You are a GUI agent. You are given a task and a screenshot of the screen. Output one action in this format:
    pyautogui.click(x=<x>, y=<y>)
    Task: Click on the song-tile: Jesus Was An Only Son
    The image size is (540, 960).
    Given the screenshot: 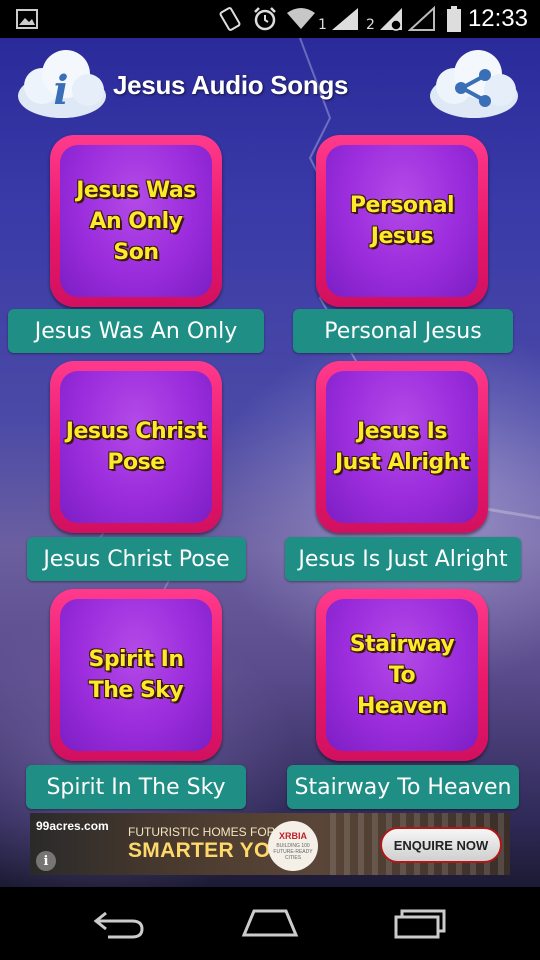 What is the action you would take?
    pyautogui.click(x=136, y=221)
    